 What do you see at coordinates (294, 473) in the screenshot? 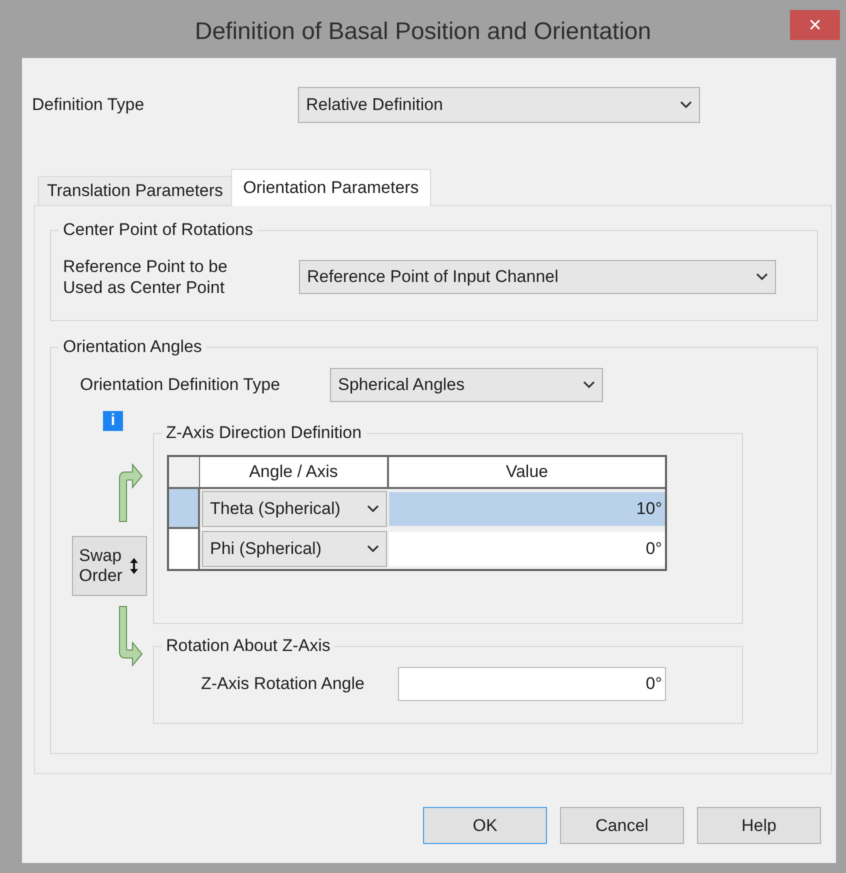
I see `column-header: Angle / Axis` at bounding box center [294, 473].